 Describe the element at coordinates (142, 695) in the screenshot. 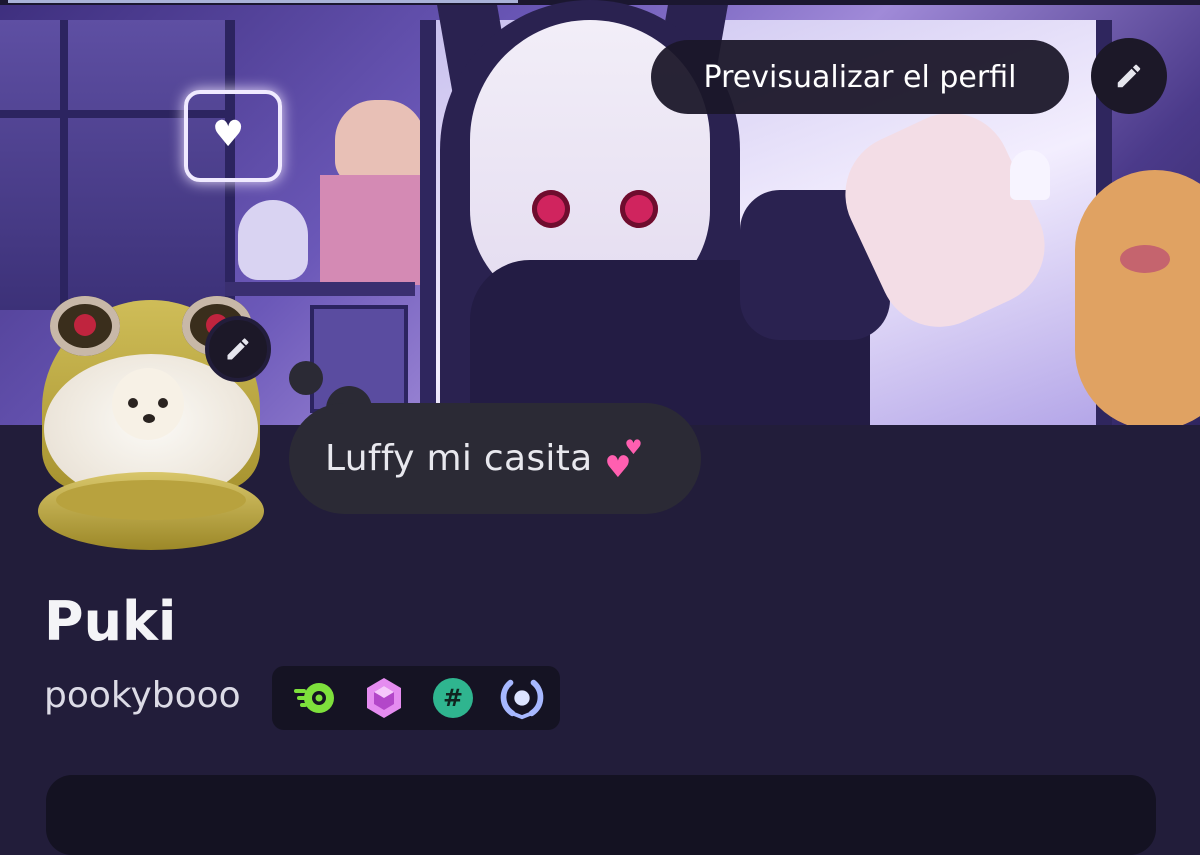

I see `username: pookybooo` at that location.